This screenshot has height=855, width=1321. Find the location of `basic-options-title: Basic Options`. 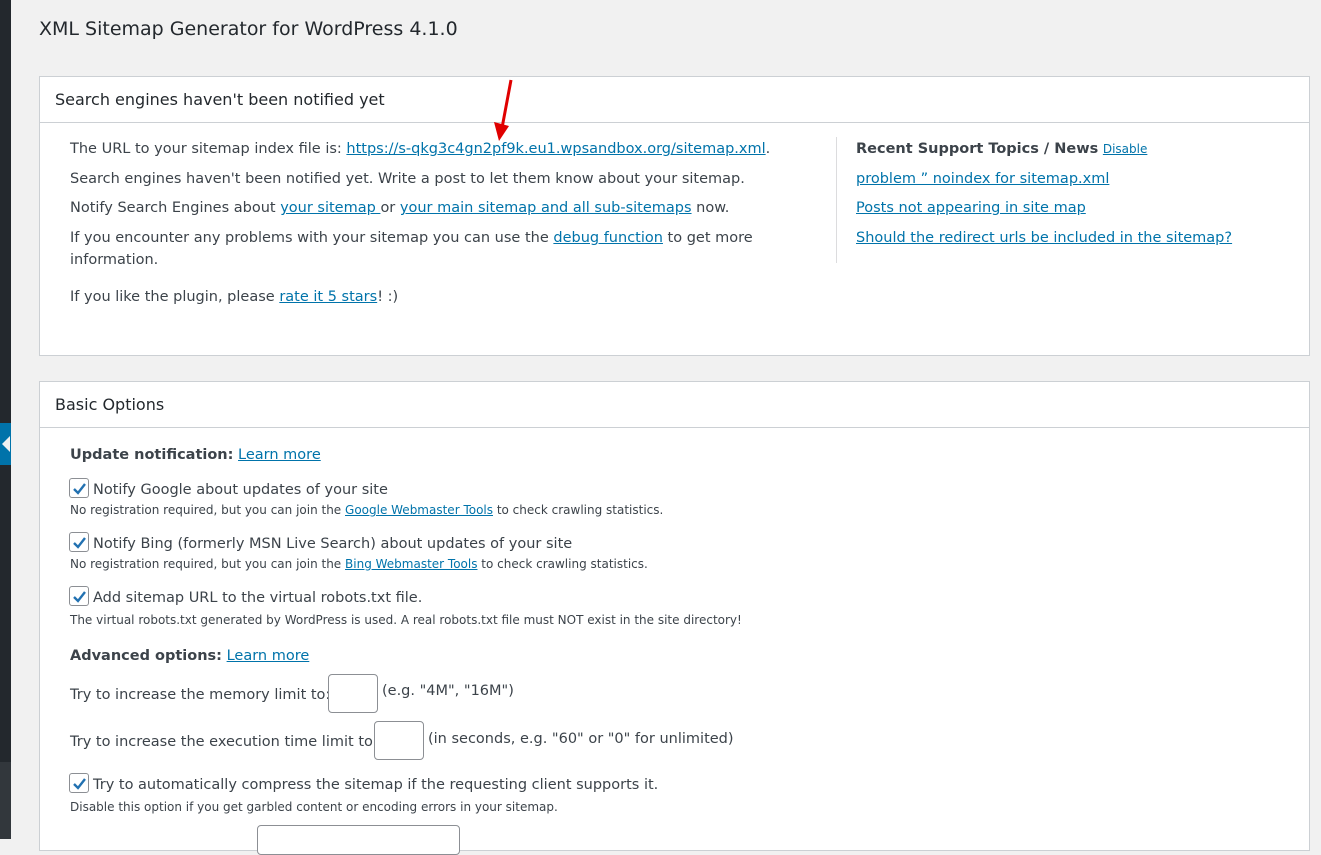

basic-options-title: Basic Options is located at coordinates (674, 405).